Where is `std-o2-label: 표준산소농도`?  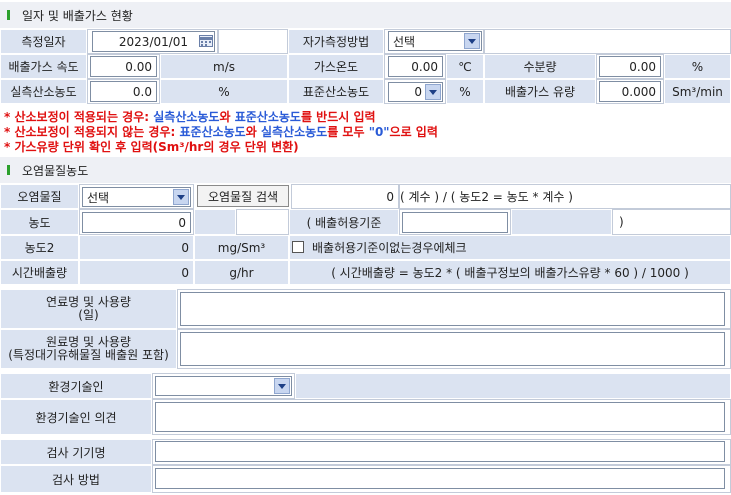 std-o2-label: 표준산소농도 is located at coordinates (336, 91).